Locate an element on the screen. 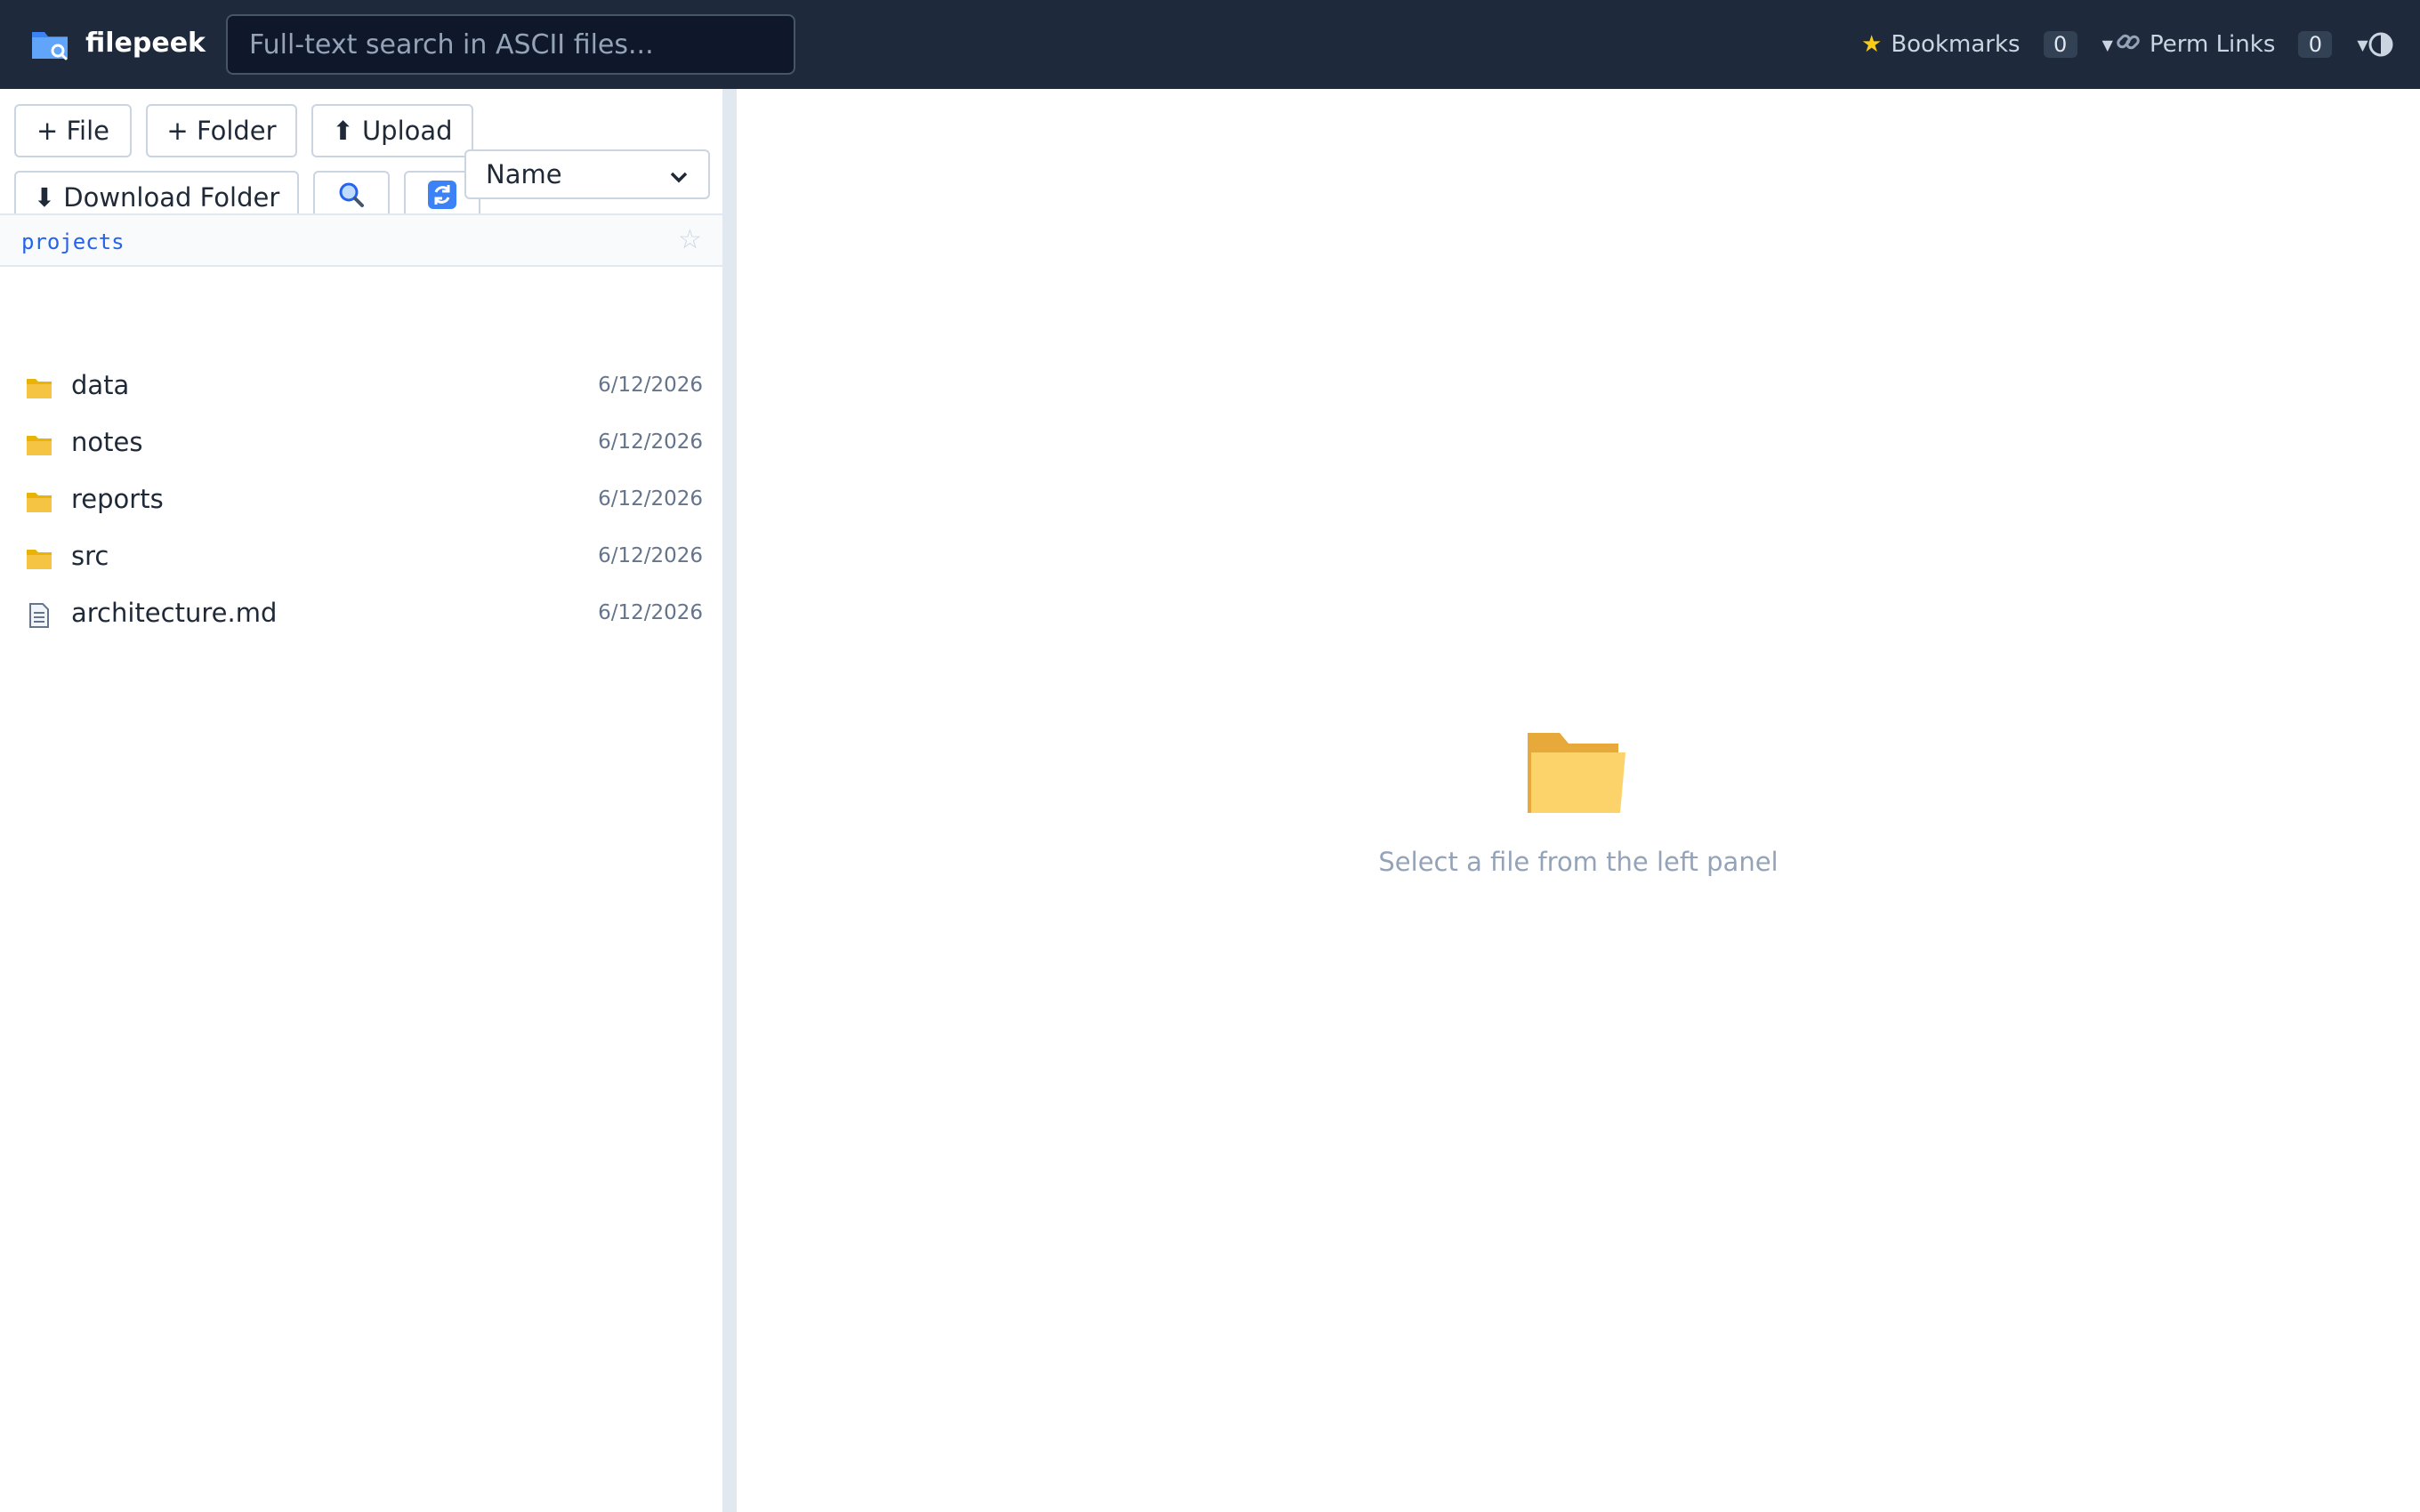  app-name: filepeek is located at coordinates (145, 44).